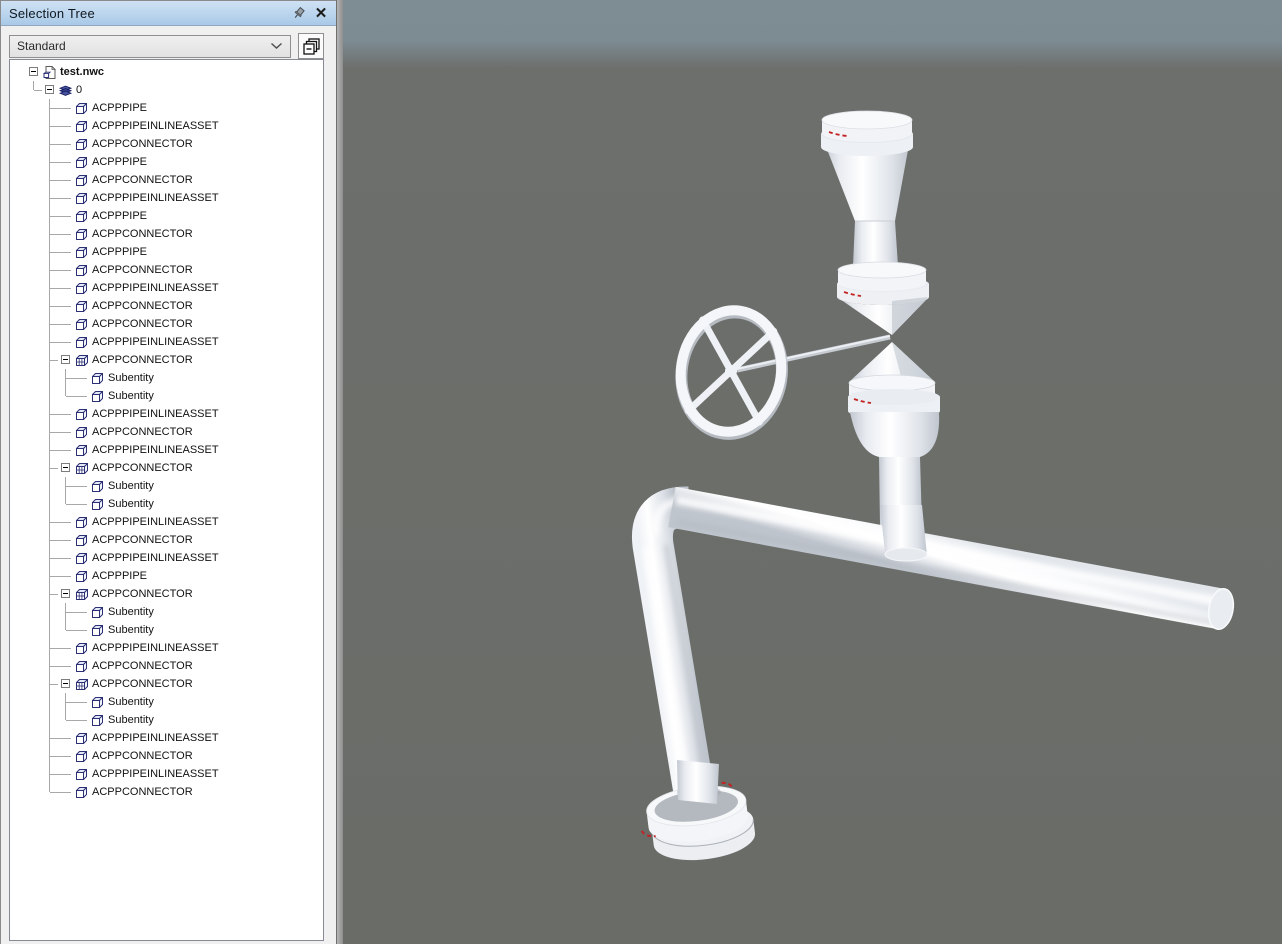 Image resolution: width=1282 pixels, height=944 pixels. I want to click on tree-item-label: Subentity, so click(131, 702).